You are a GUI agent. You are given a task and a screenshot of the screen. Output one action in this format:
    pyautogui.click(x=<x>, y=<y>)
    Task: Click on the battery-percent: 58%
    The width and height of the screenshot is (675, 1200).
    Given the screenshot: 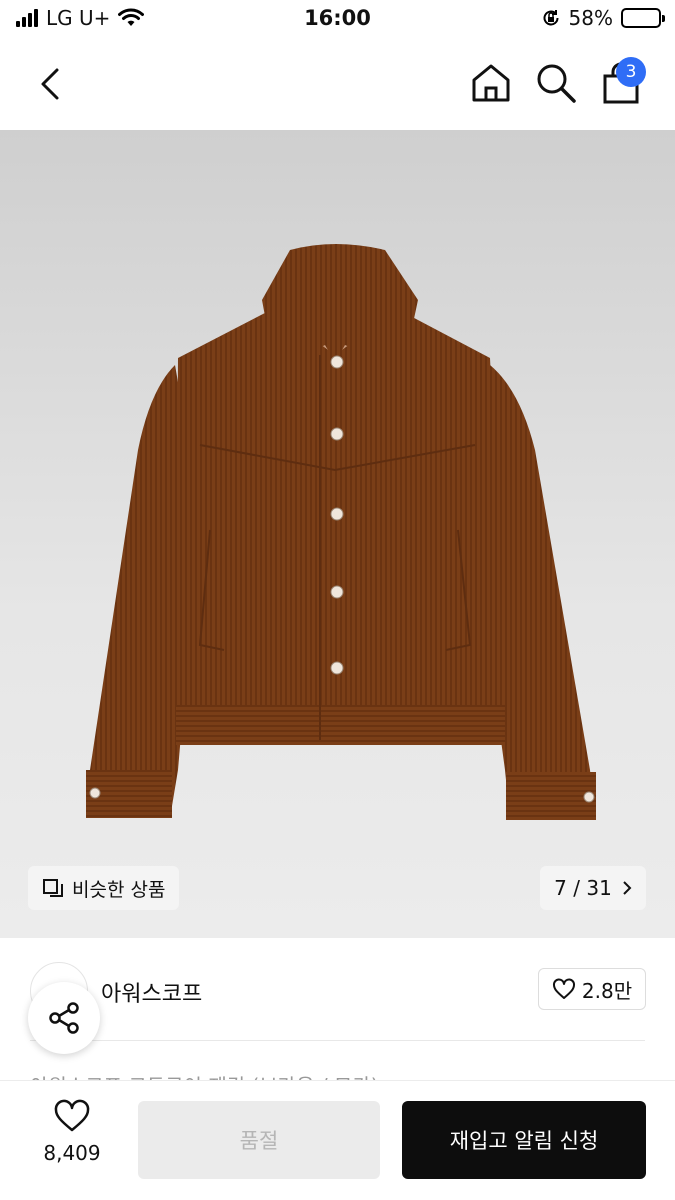 What is the action you would take?
    pyautogui.click(x=590, y=18)
    